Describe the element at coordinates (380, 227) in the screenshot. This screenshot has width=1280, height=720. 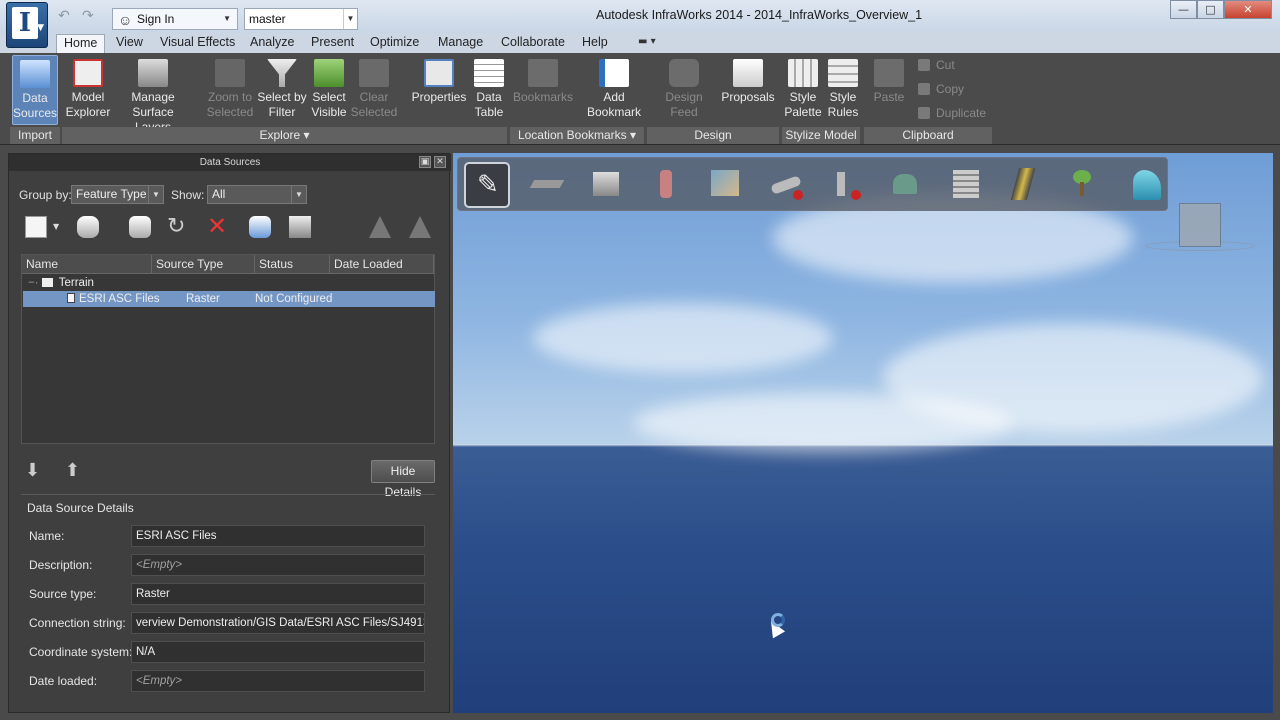
I see `shape-tool-icon` at that location.